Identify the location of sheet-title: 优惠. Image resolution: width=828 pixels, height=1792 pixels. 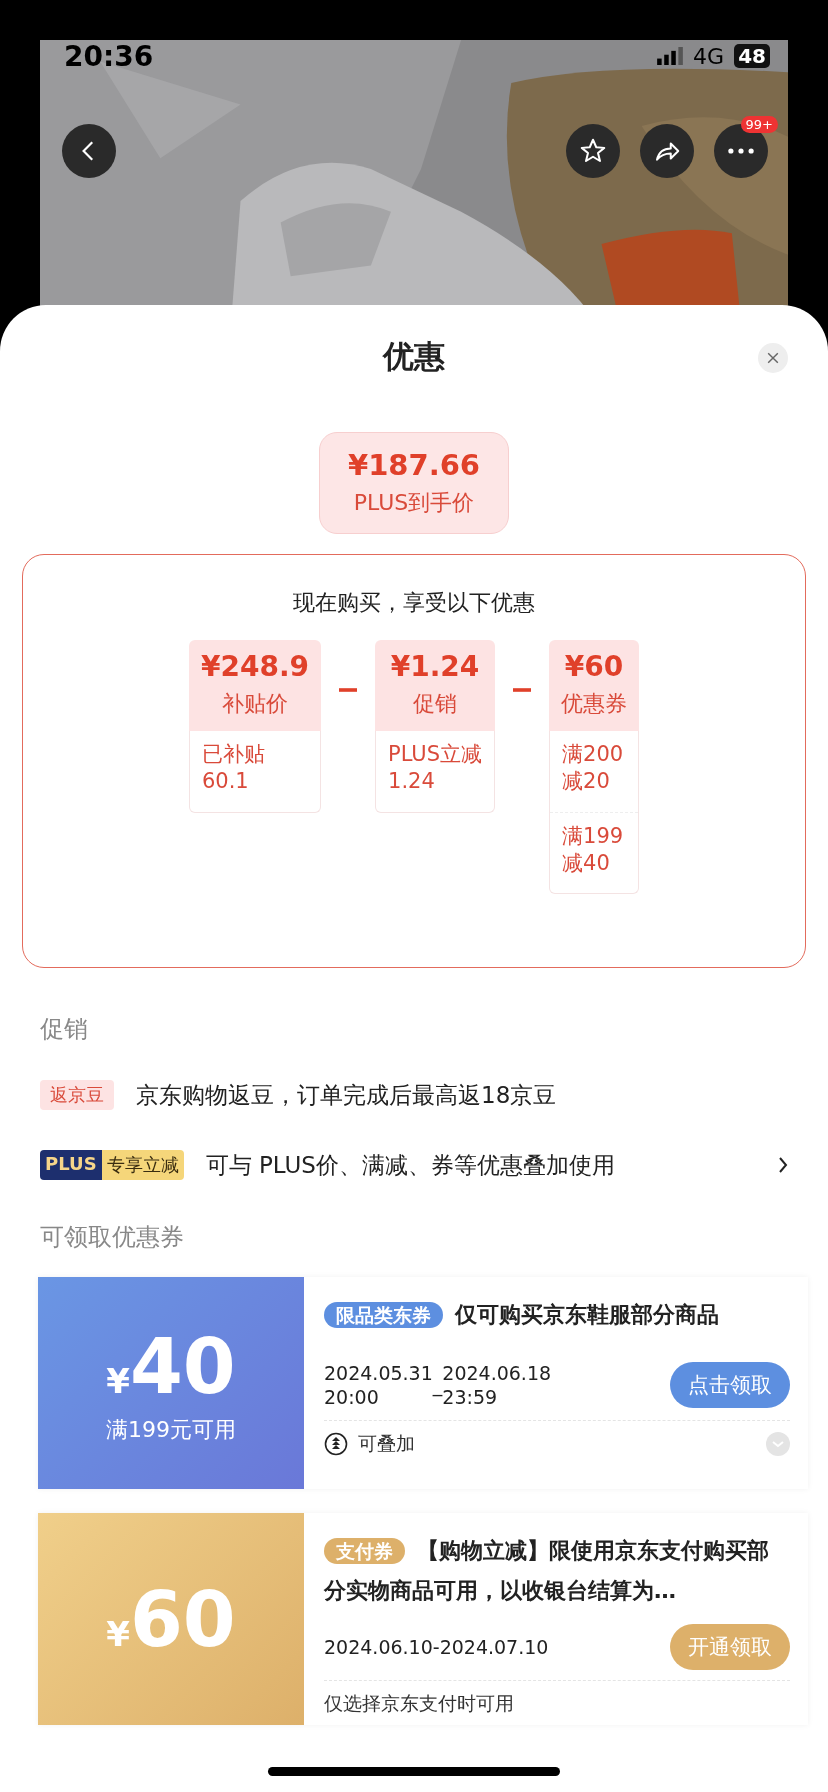
(414, 356).